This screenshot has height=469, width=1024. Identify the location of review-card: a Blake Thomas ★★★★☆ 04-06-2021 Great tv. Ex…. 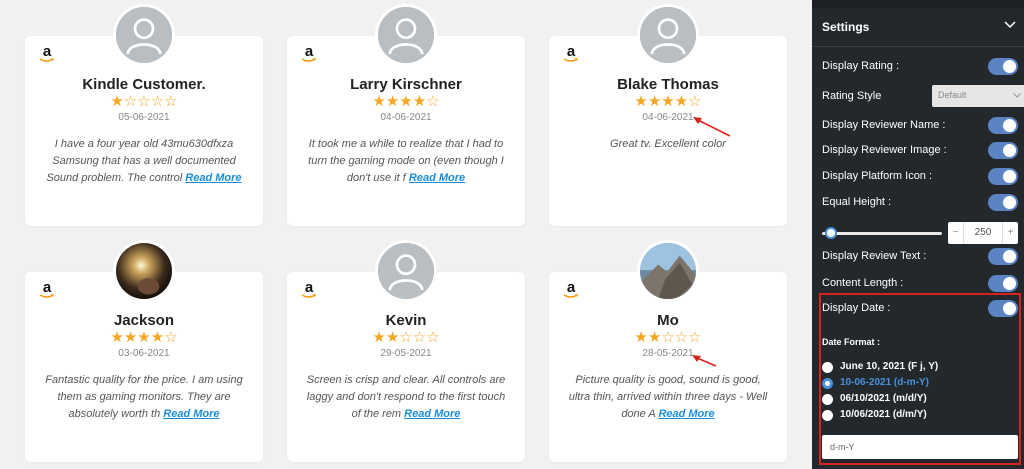
(668, 115).